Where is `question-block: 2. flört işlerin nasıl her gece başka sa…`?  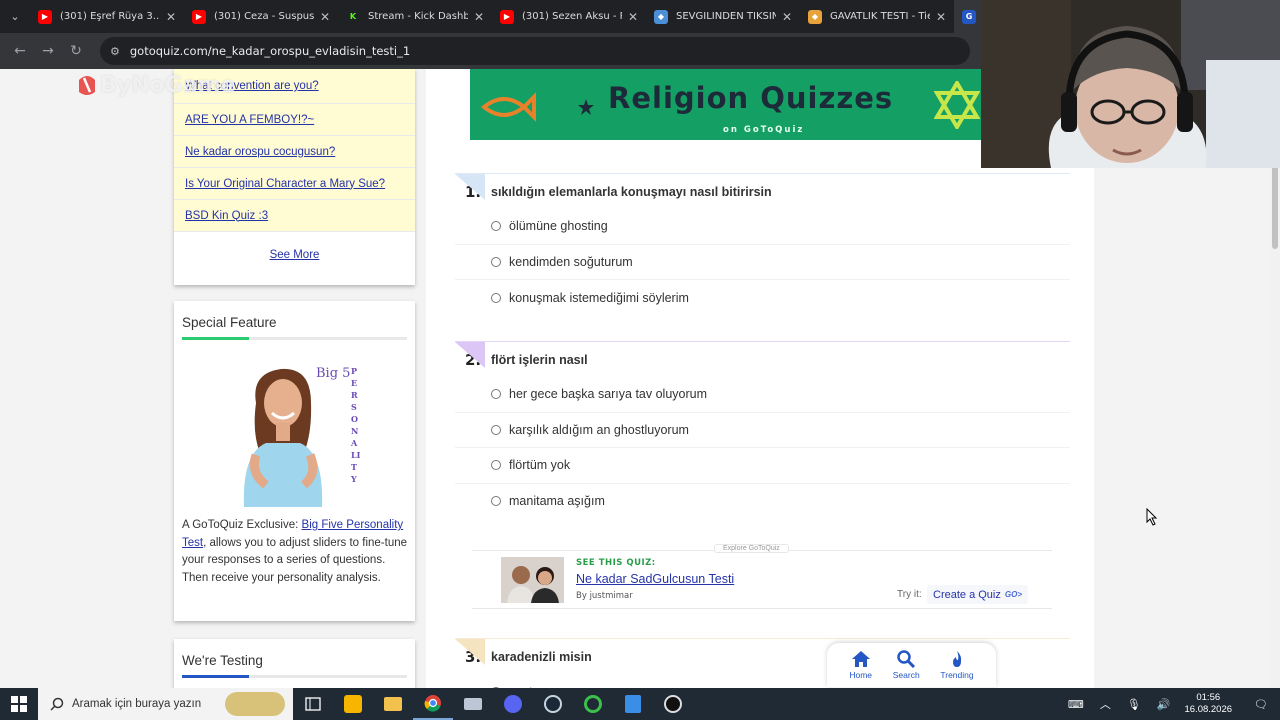
question-block: 2. flört işlerin nasıl her gece başka sa… is located at coordinates (762, 430).